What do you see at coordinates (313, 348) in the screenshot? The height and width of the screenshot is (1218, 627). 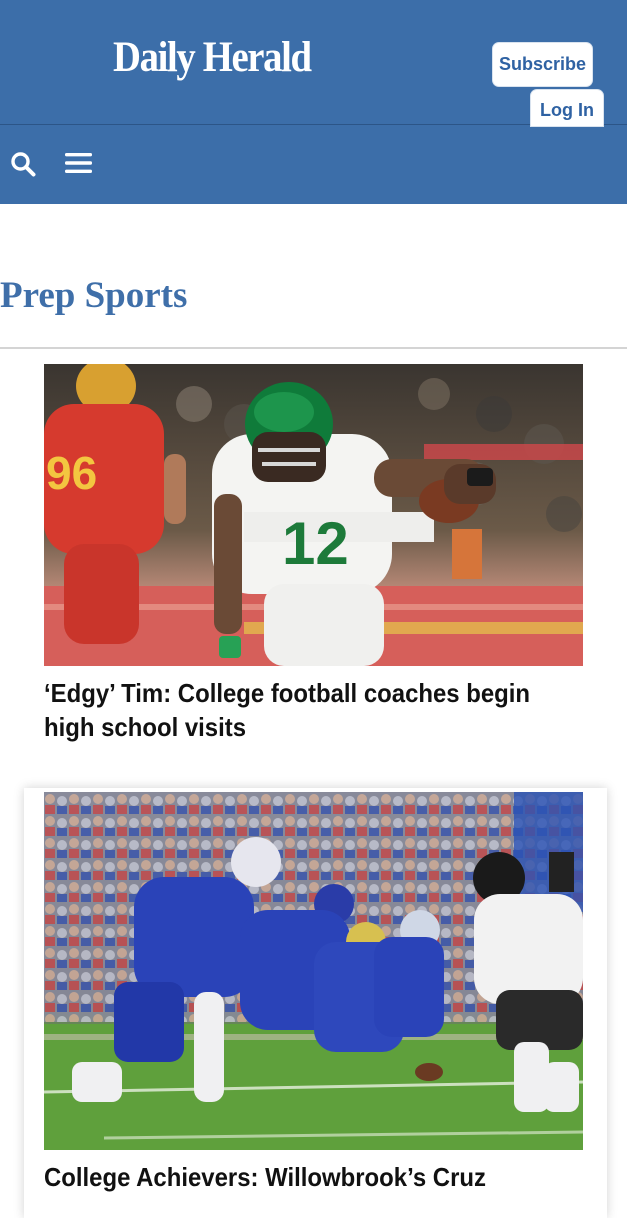 I see `section-divider` at bounding box center [313, 348].